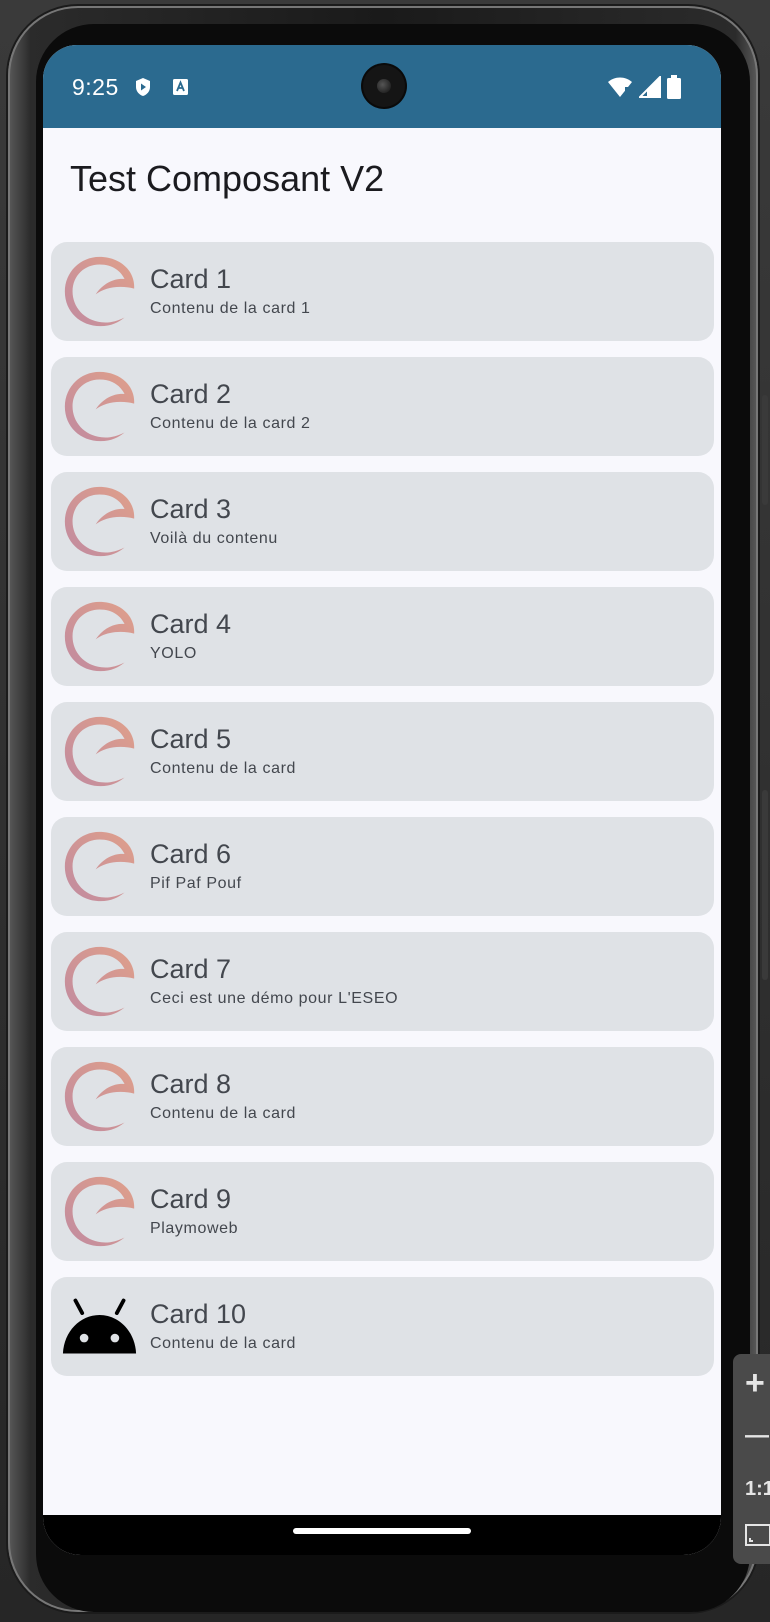  Describe the element at coordinates (274, 998) in the screenshot. I see `card-subtitle: Ceci est une démo pour L'ESEO` at that location.